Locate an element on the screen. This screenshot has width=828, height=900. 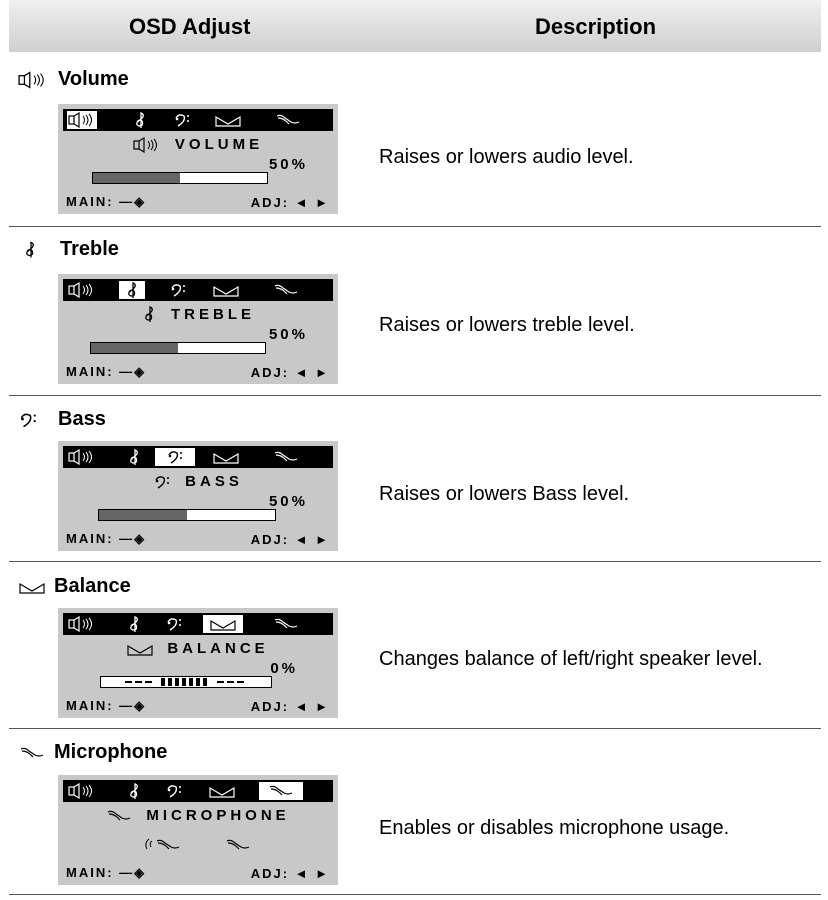
osd-title: BALANCE is located at coordinates (198, 648).